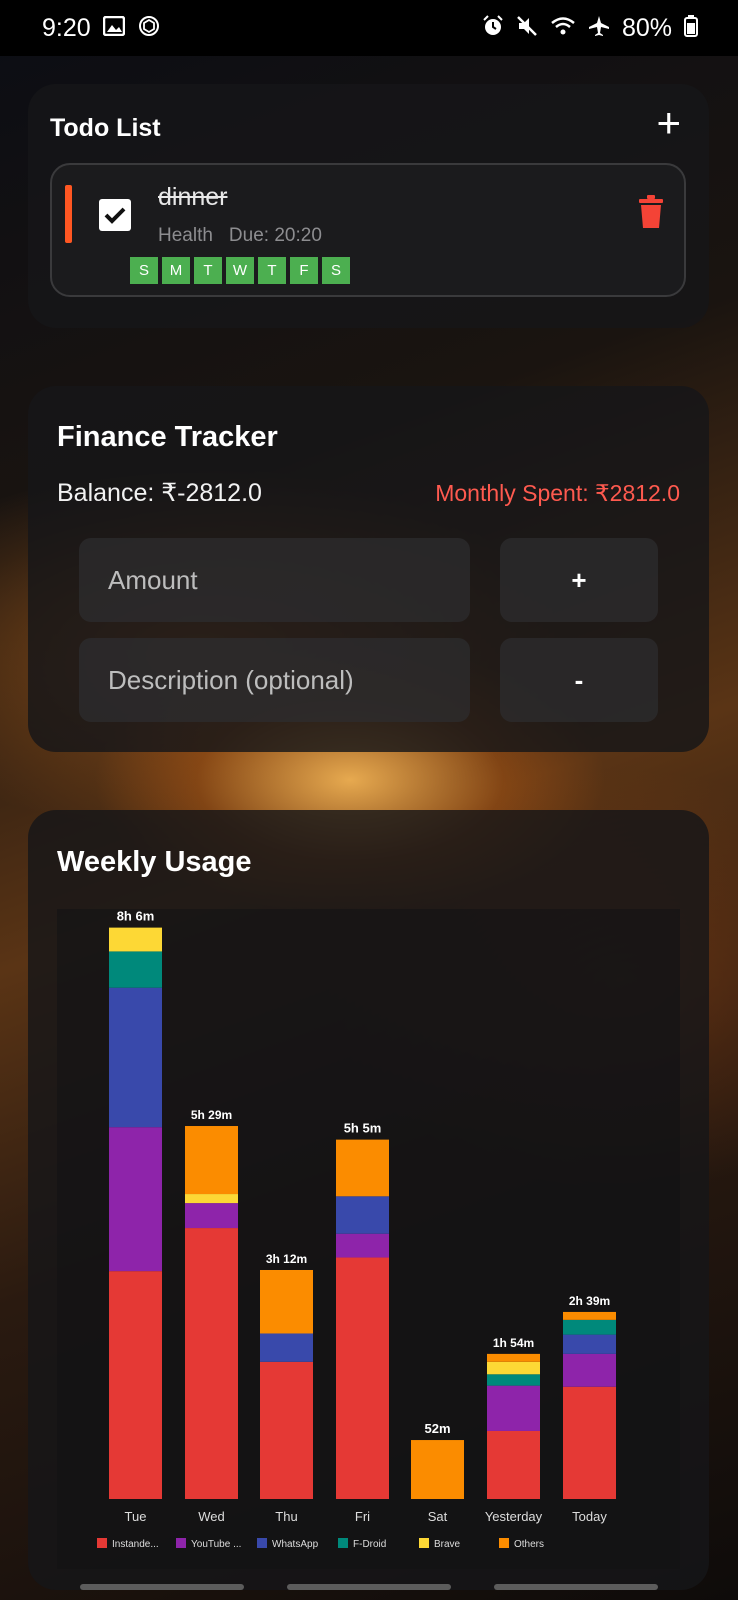  I want to click on image-icon, so click(113, 27).